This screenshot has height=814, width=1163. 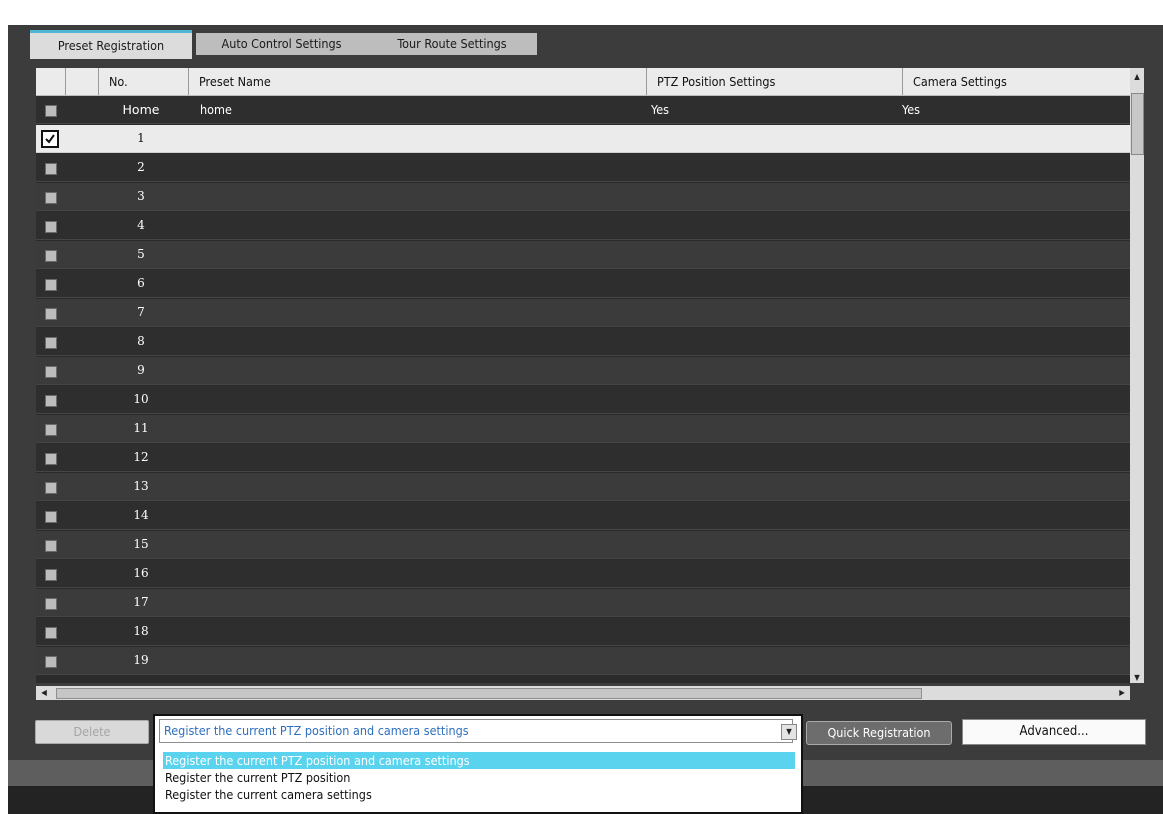 I want to click on table-row: 19, so click(x=583, y=661).